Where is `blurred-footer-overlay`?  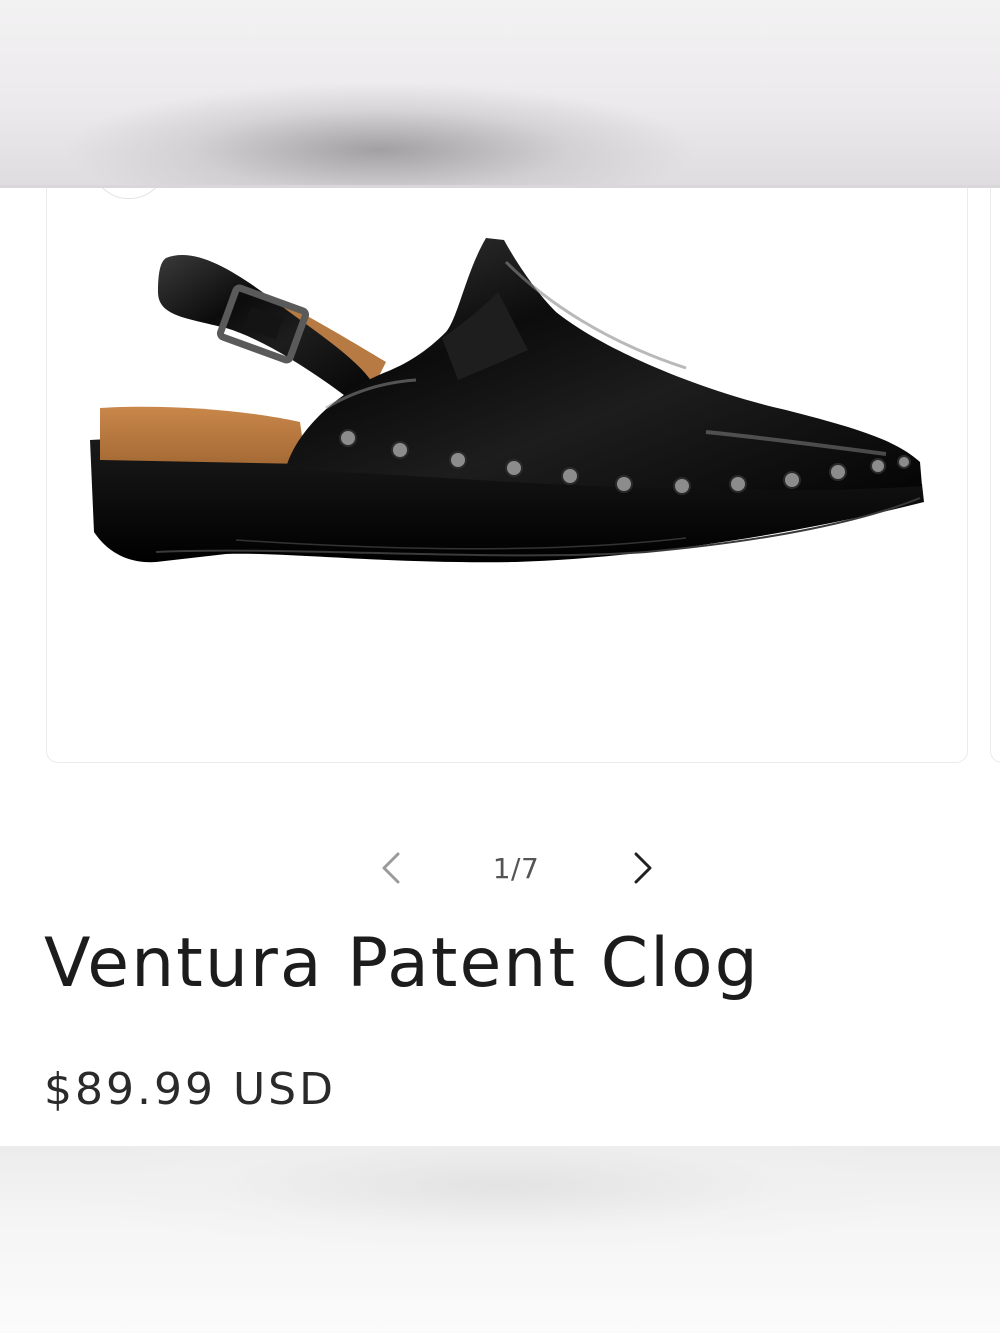 blurred-footer-overlay is located at coordinates (500, 1239).